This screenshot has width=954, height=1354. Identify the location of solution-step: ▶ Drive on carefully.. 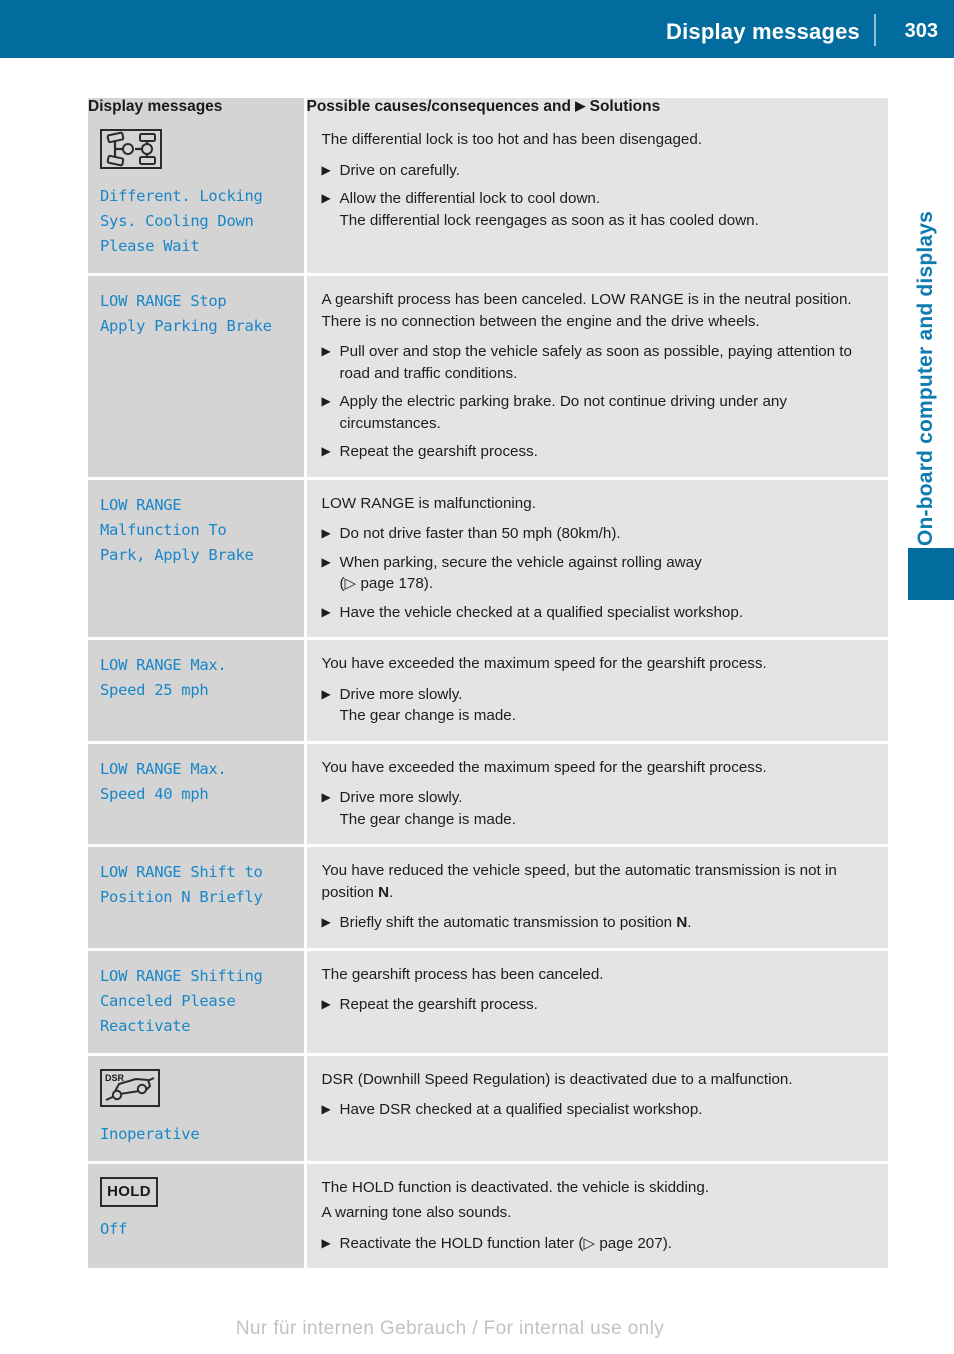
(598, 171).